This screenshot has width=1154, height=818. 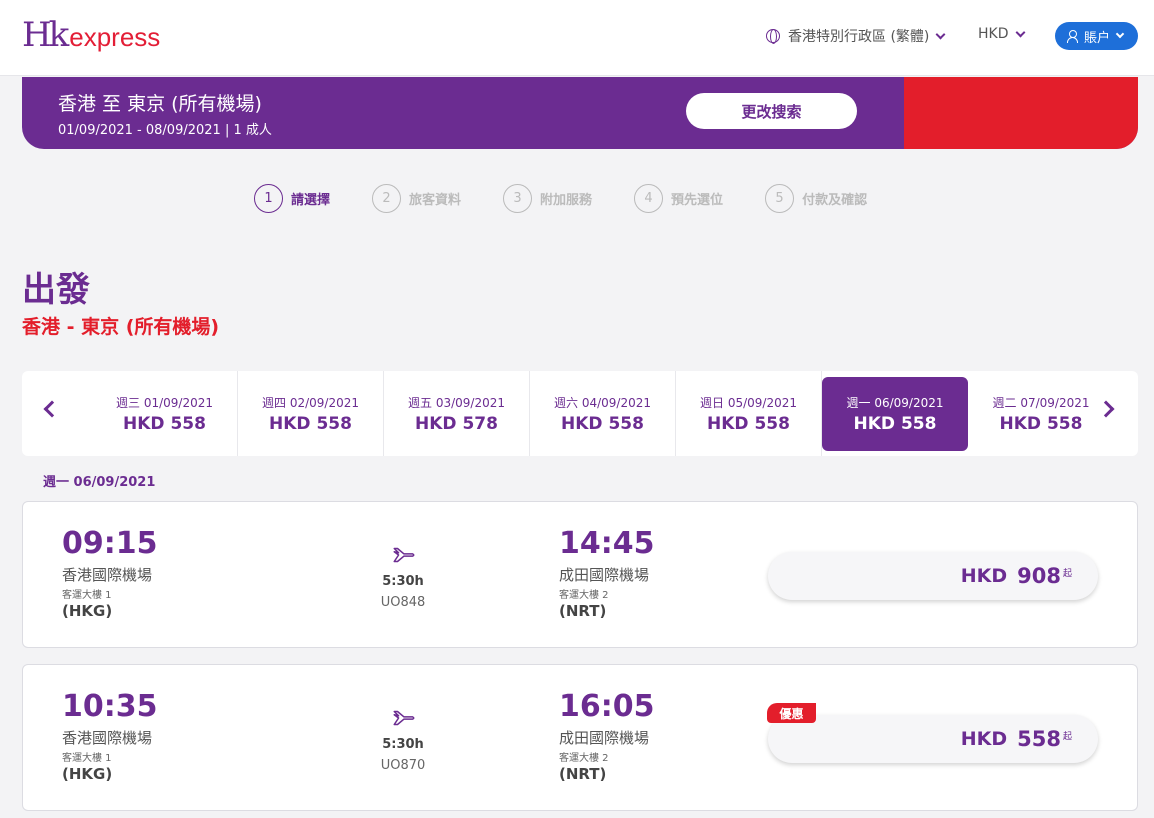 I want to click on user-icon, so click(x=1072, y=36).